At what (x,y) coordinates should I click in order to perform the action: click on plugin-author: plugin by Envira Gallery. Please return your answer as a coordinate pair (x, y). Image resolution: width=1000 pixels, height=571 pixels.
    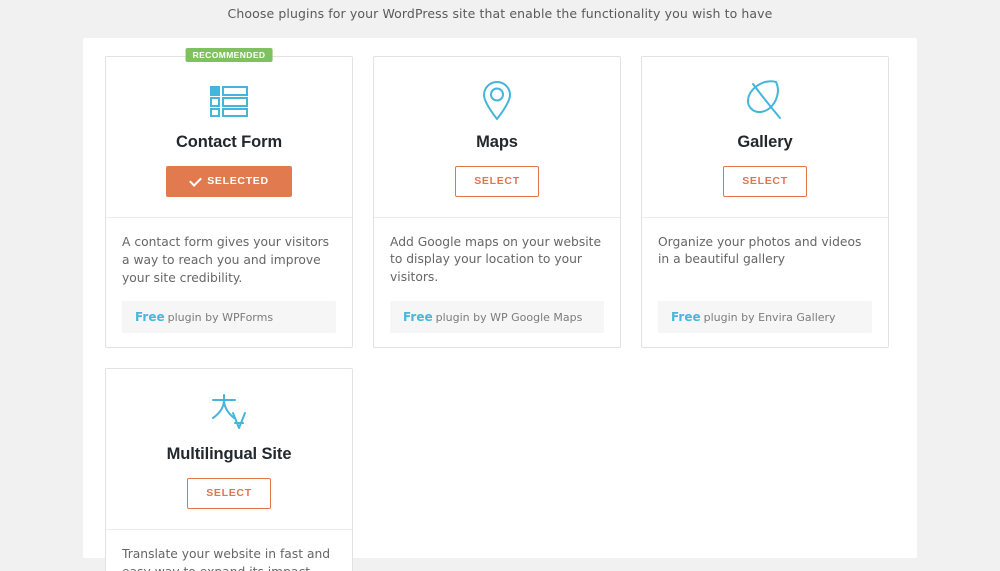
    Looking at the image, I should click on (769, 318).